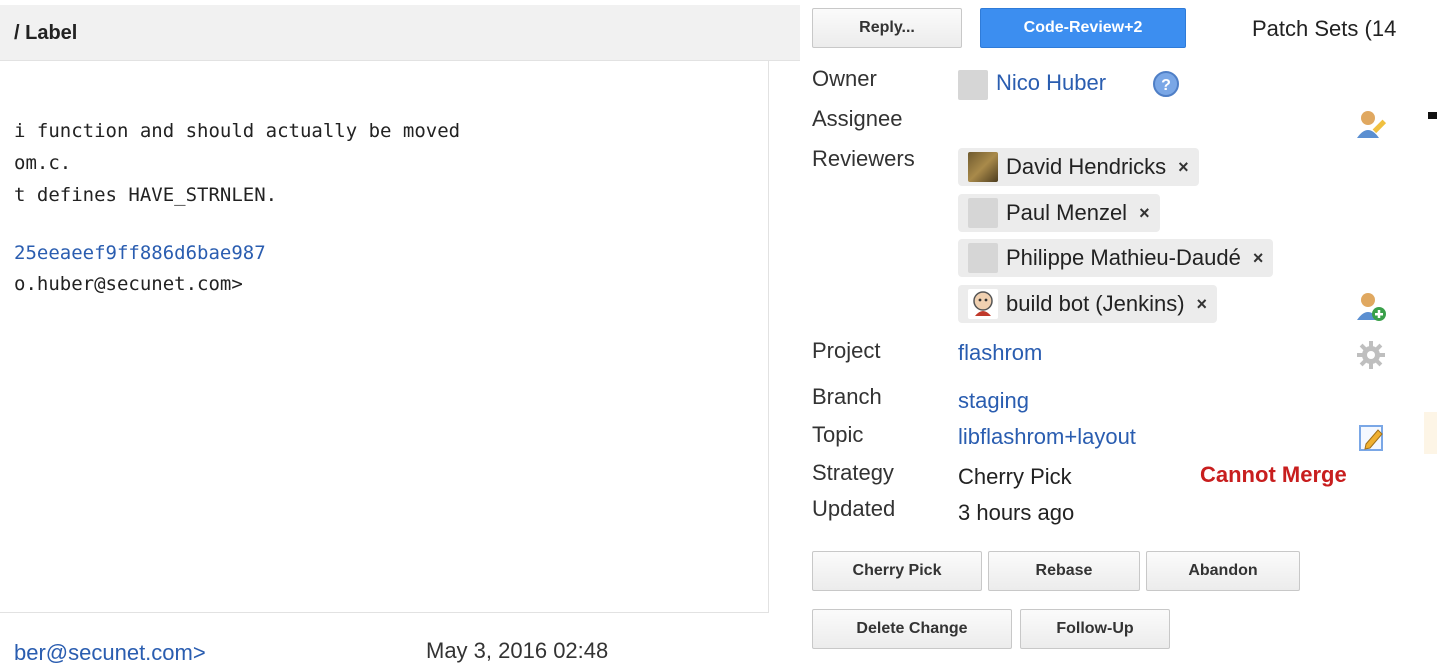 This screenshot has width=1437, height=666. What do you see at coordinates (1000, 353) in the screenshot?
I see `project-link: flashrom` at bounding box center [1000, 353].